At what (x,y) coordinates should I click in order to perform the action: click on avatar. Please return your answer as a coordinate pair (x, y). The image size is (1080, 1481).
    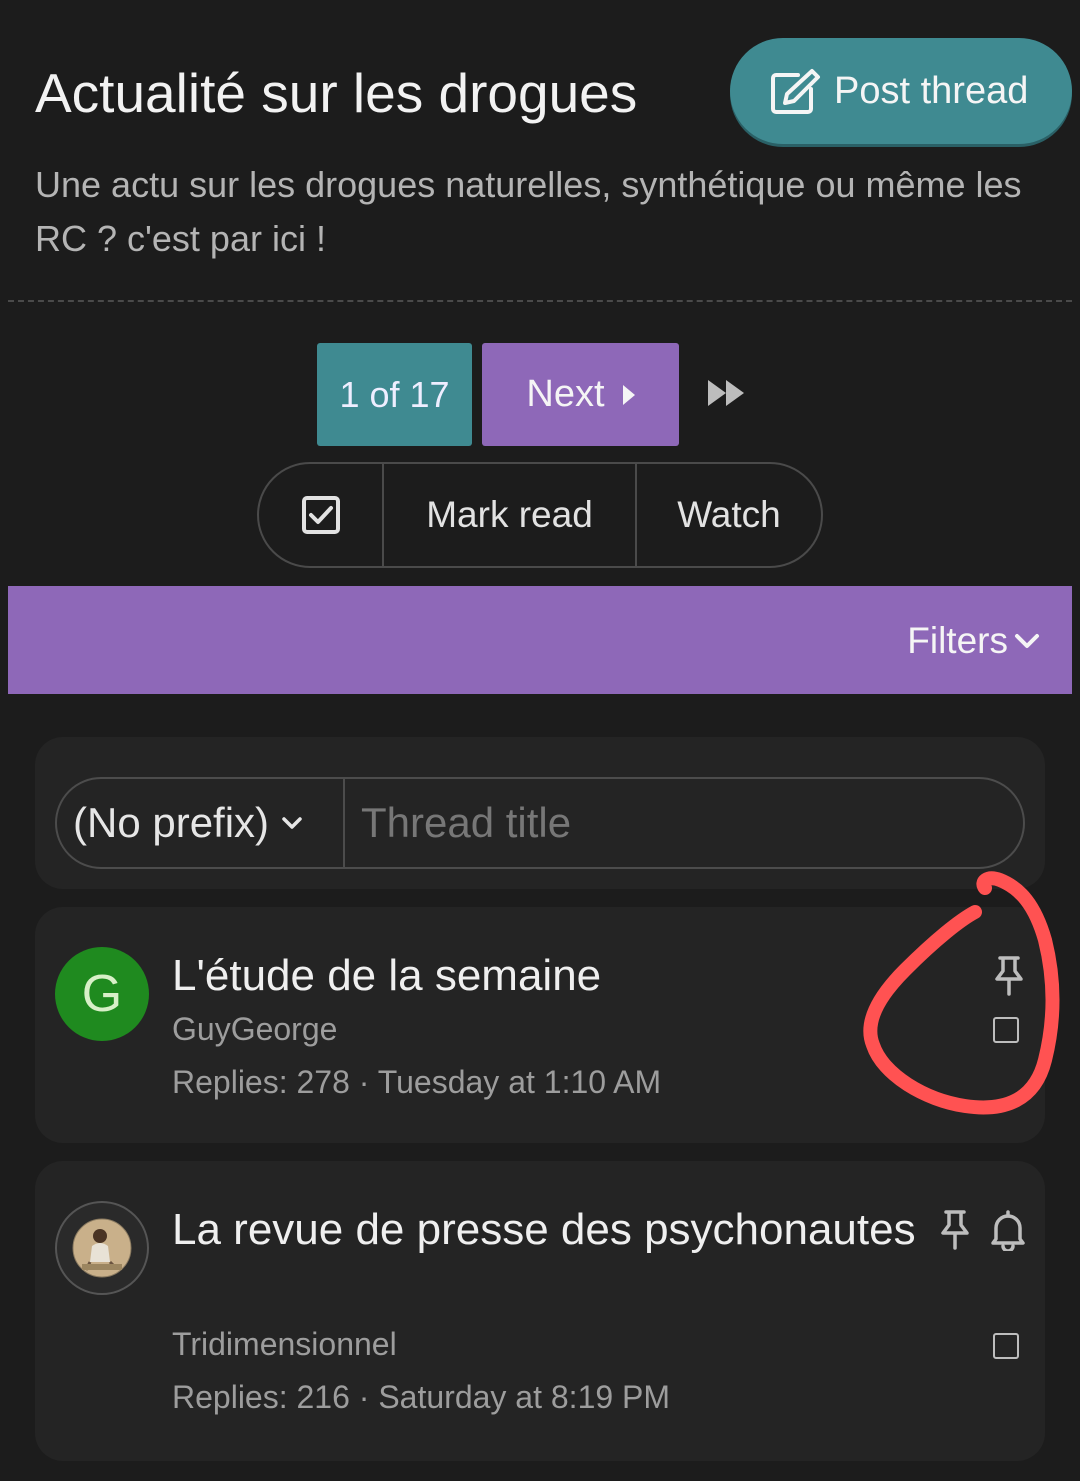
    Looking at the image, I should click on (102, 1248).